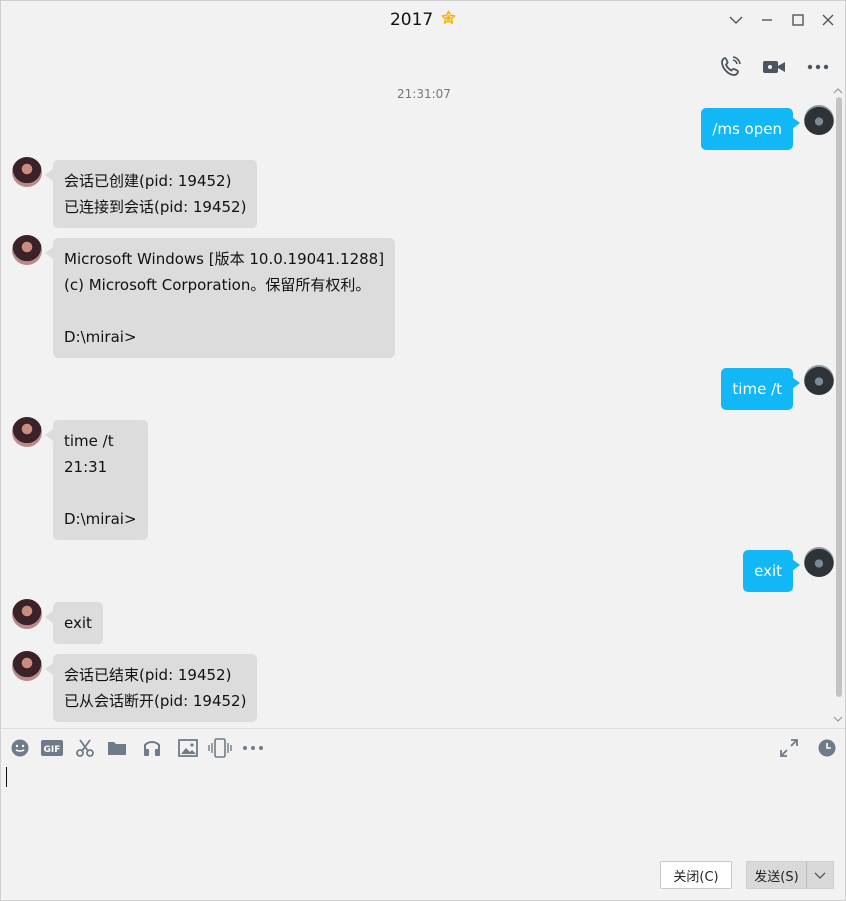  What do you see at coordinates (423, 748) in the screenshot?
I see `input-toolbar: GIF` at bounding box center [423, 748].